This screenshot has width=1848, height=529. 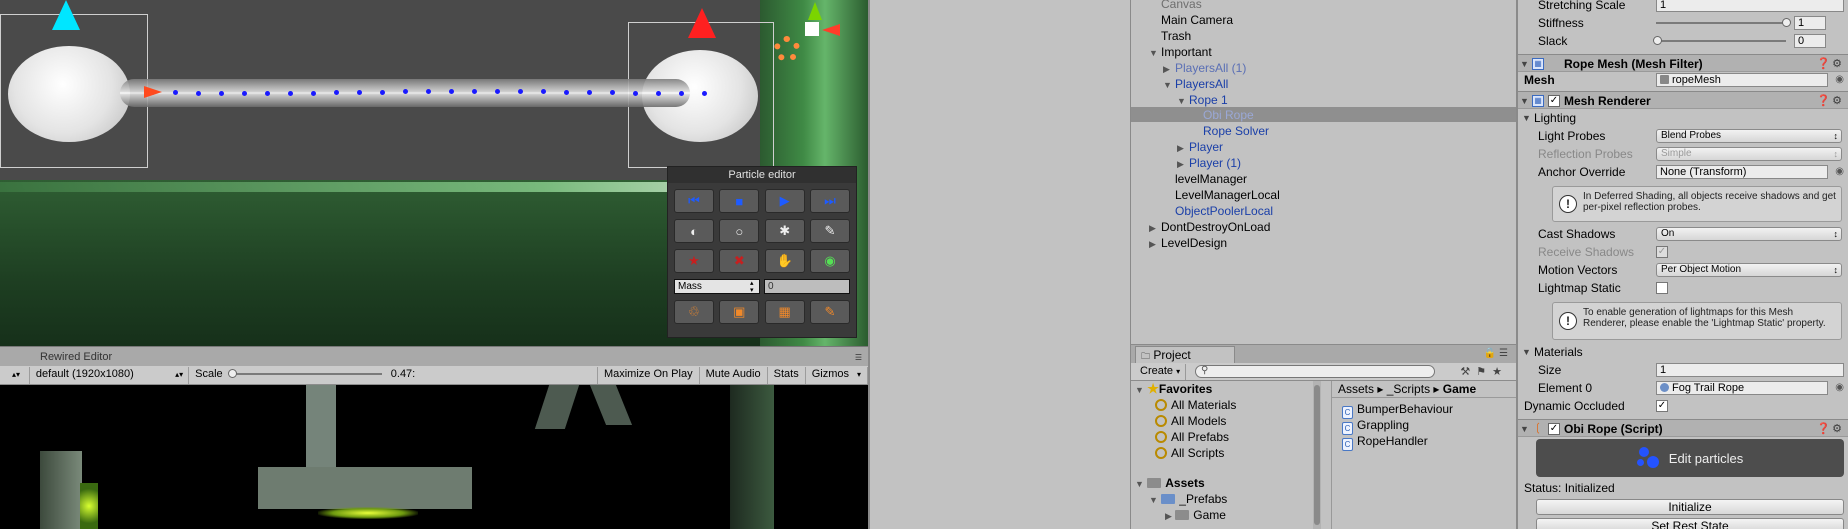 I want to click on prefabs-folder: ▼ _Prefabs, so click(x=1188, y=499).